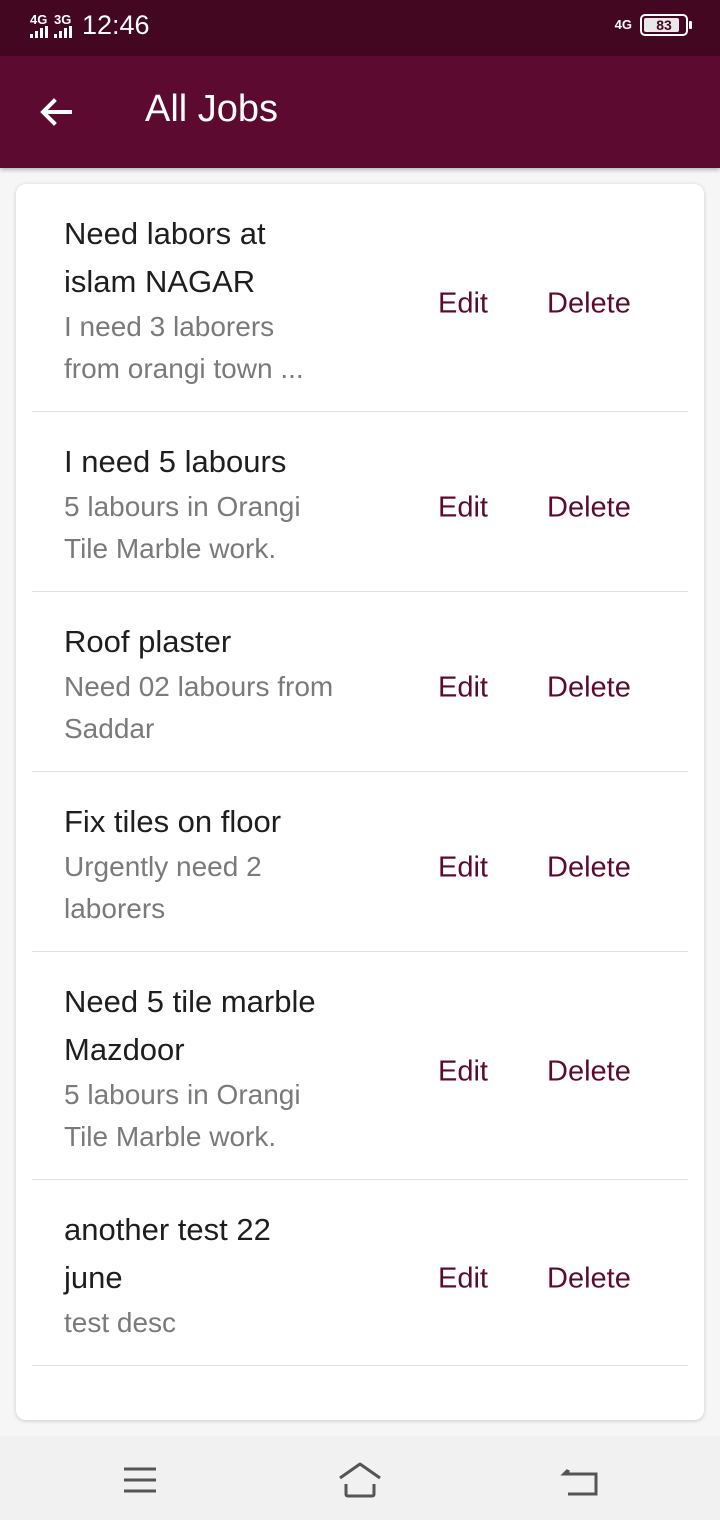 Image resolution: width=720 pixels, height=1520 pixels. Describe the element at coordinates (173, 821) in the screenshot. I see `job-title-line: Fix tiles on floor` at that location.